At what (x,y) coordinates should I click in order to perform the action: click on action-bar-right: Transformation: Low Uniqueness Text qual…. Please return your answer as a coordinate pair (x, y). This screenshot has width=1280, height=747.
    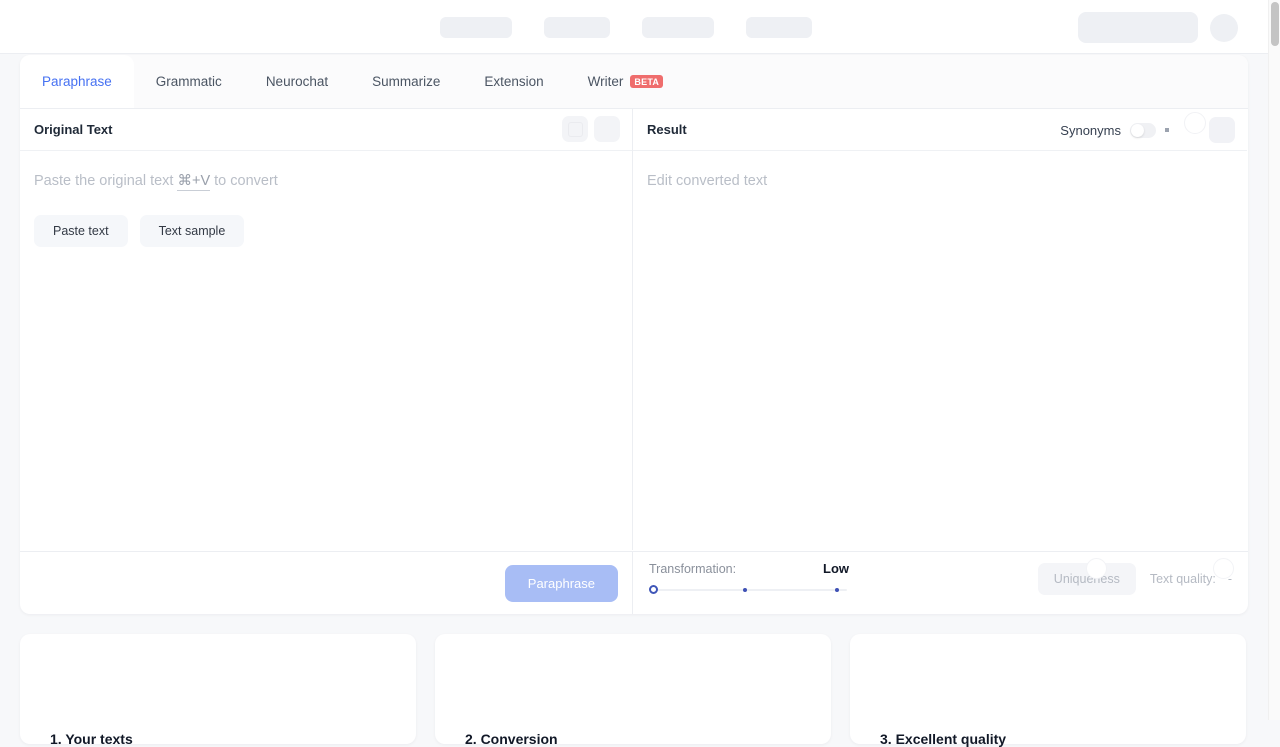
    Looking at the image, I should click on (940, 583).